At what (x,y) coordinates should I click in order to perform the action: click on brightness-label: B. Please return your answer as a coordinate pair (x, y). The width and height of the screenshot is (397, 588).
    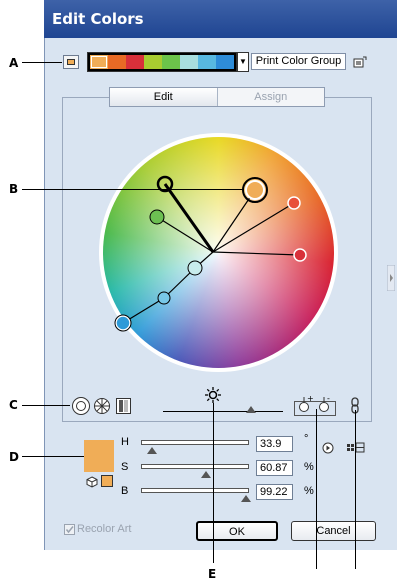
    Looking at the image, I should click on (125, 491).